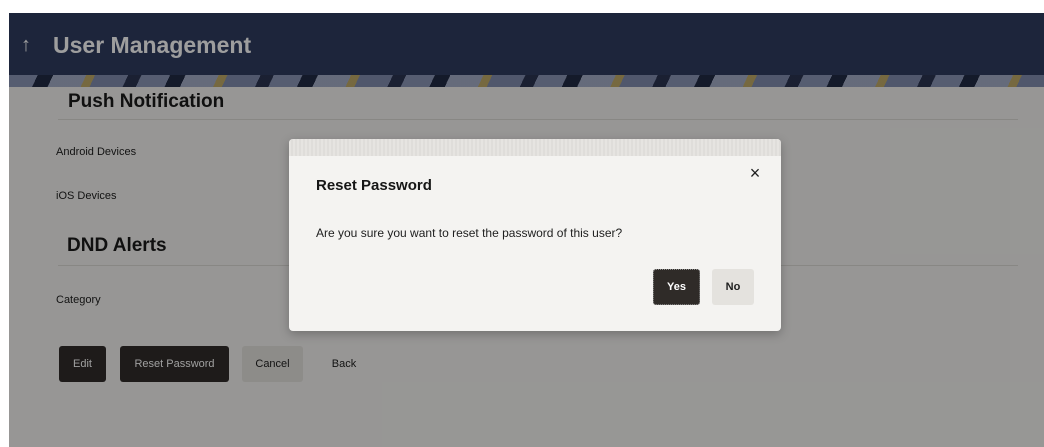  What do you see at coordinates (374, 185) in the screenshot?
I see `dialog-title: Reset Password` at bounding box center [374, 185].